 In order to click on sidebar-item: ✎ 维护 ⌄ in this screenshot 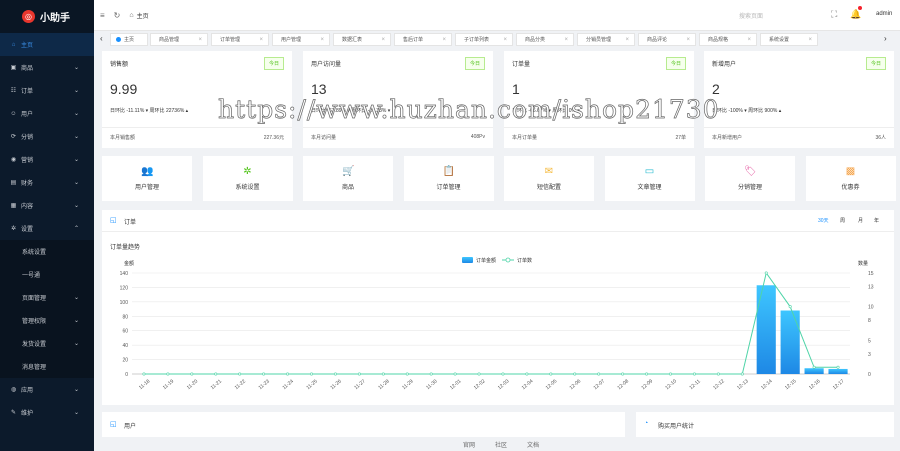, I will do `click(47, 412)`.